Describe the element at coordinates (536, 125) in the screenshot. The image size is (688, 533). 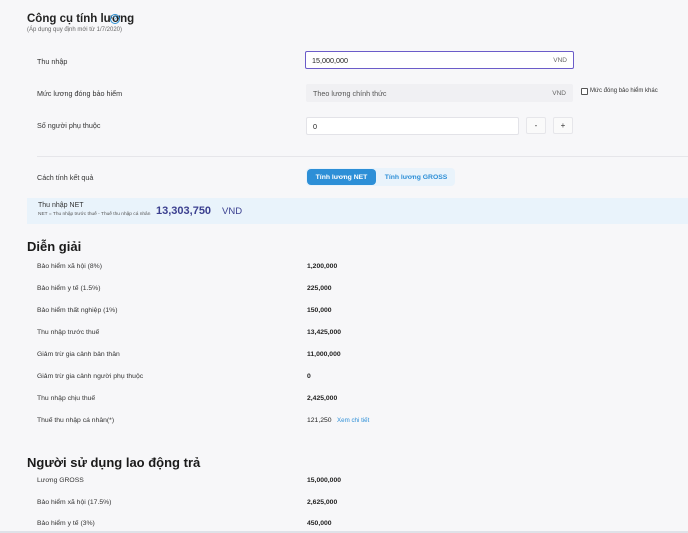
I see `dependents-decrement-button: -` at that location.